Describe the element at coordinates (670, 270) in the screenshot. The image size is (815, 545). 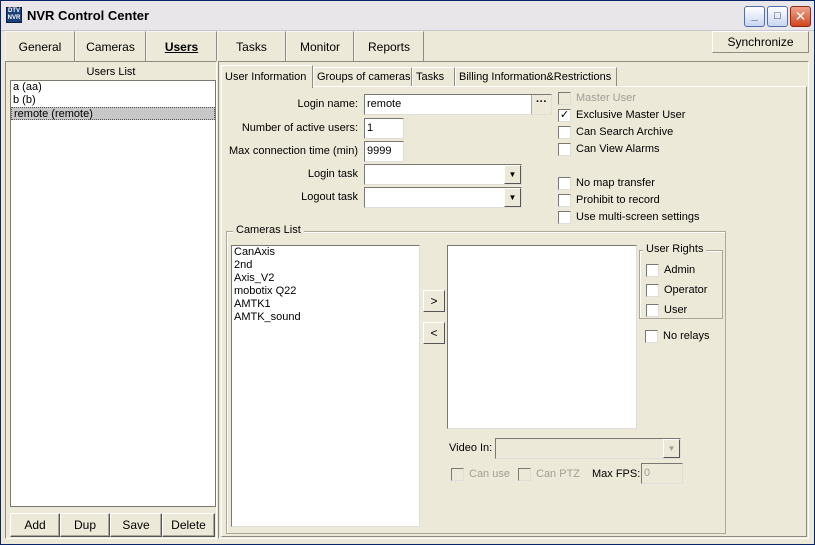
I see `admin-checkbox: Admin` at that location.